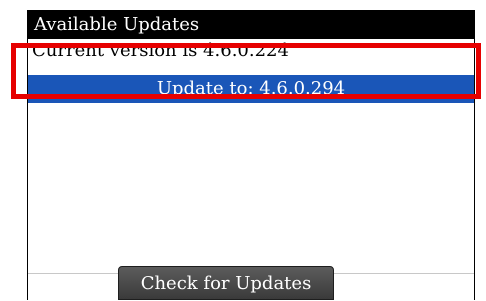  What do you see at coordinates (251, 89) in the screenshot?
I see `update-list-item: Update to: 4.6.0.294` at bounding box center [251, 89].